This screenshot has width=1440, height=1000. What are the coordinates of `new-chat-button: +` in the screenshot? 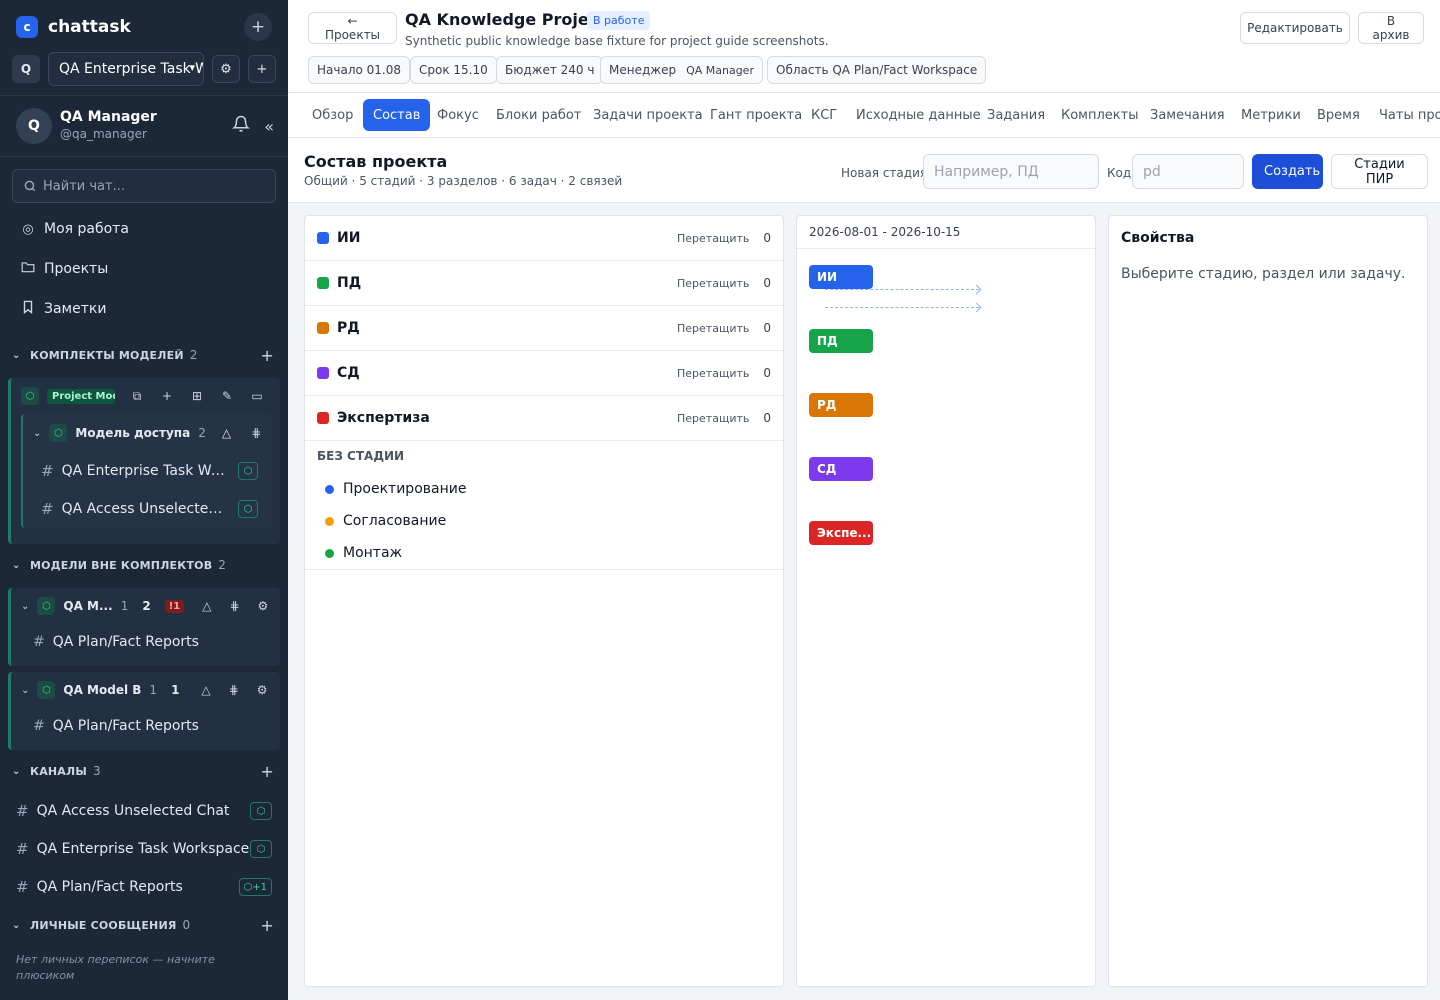 It's located at (258, 27).